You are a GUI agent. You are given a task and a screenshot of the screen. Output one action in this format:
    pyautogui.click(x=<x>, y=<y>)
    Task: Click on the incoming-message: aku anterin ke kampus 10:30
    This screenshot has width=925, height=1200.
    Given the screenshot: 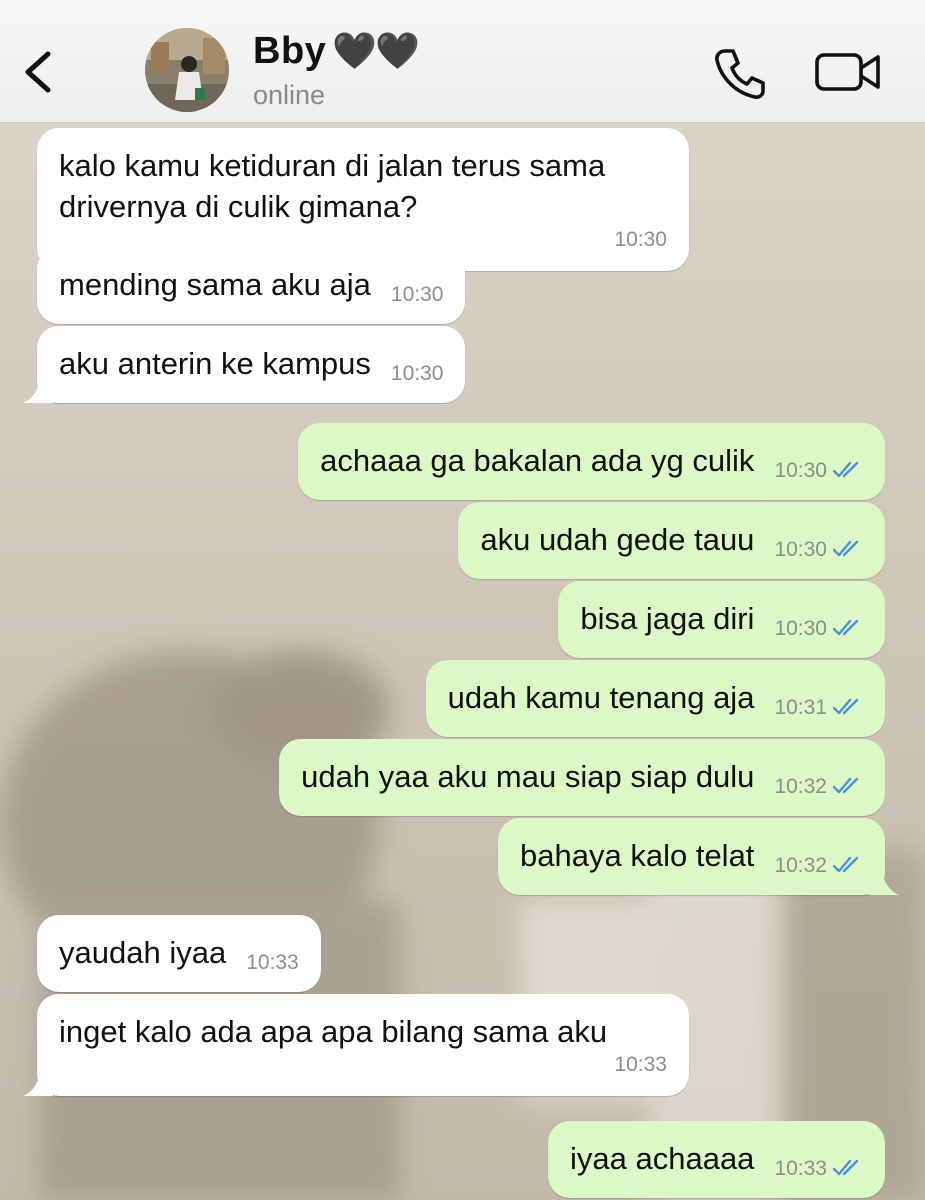 What is the action you would take?
    pyautogui.click(x=244, y=365)
    